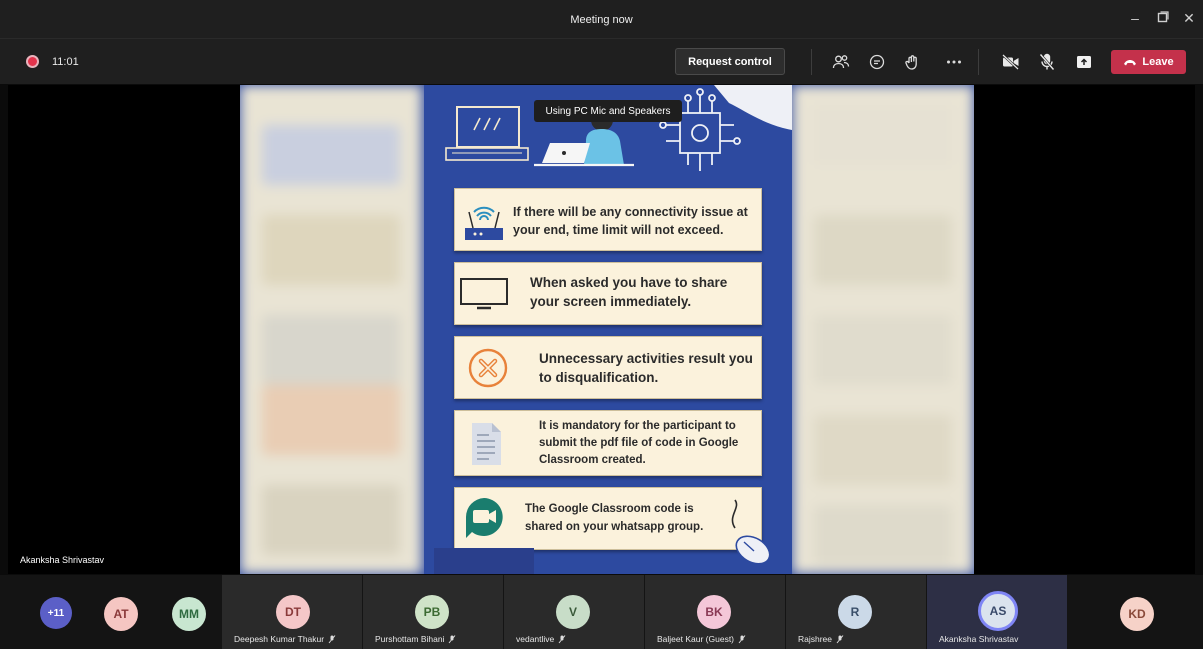 Image resolution: width=1203 pixels, height=649 pixels. I want to click on blurred-background-left, so click(331, 329).